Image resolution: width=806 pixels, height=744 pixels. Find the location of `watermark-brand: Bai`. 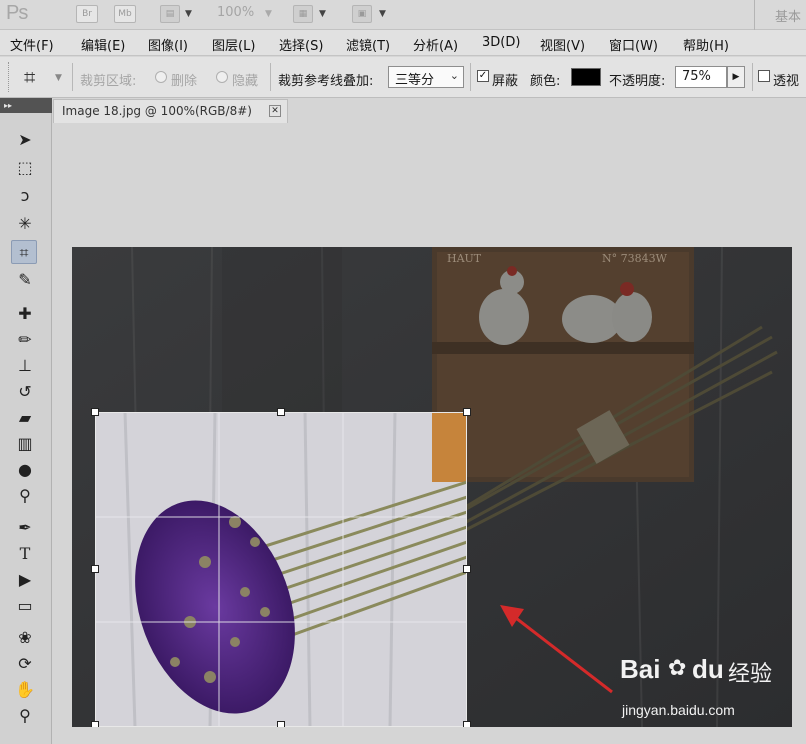

watermark-brand: Bai is located at coordinates (640, 669).